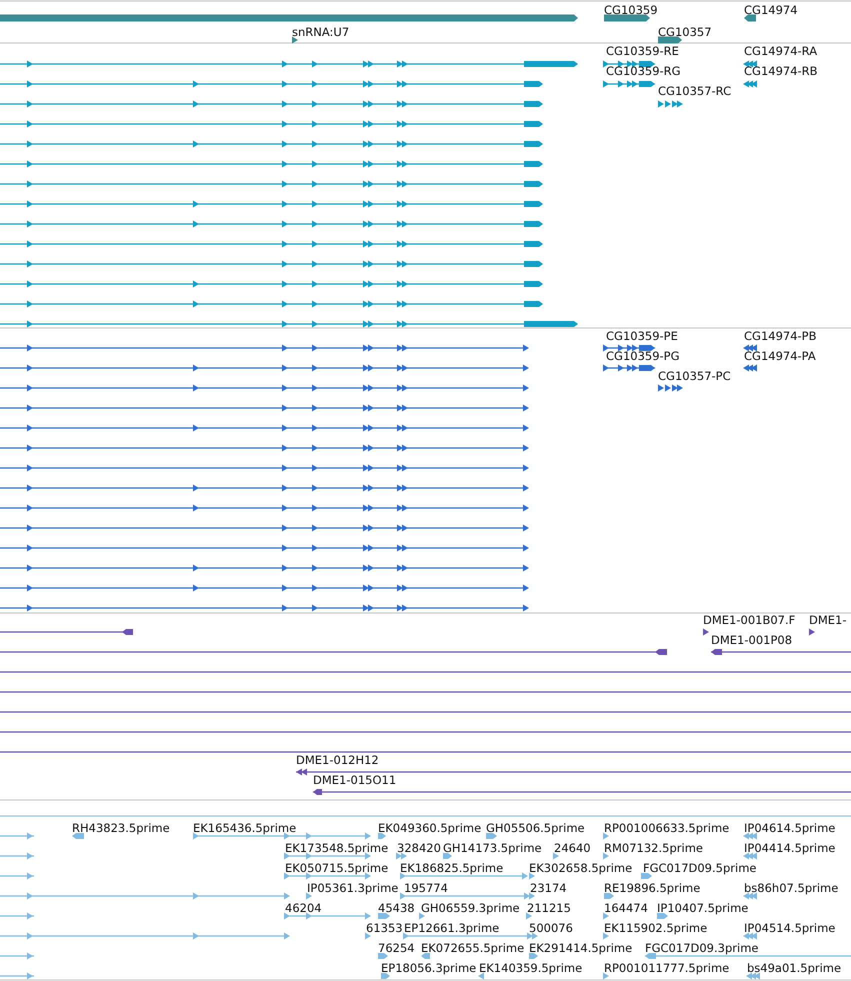 The image size is (851, 981). What do you see at coordinates (751, 640) in the screenshot?
I see `feature-label: DME1-001P08` at bounding box center [751, 640].